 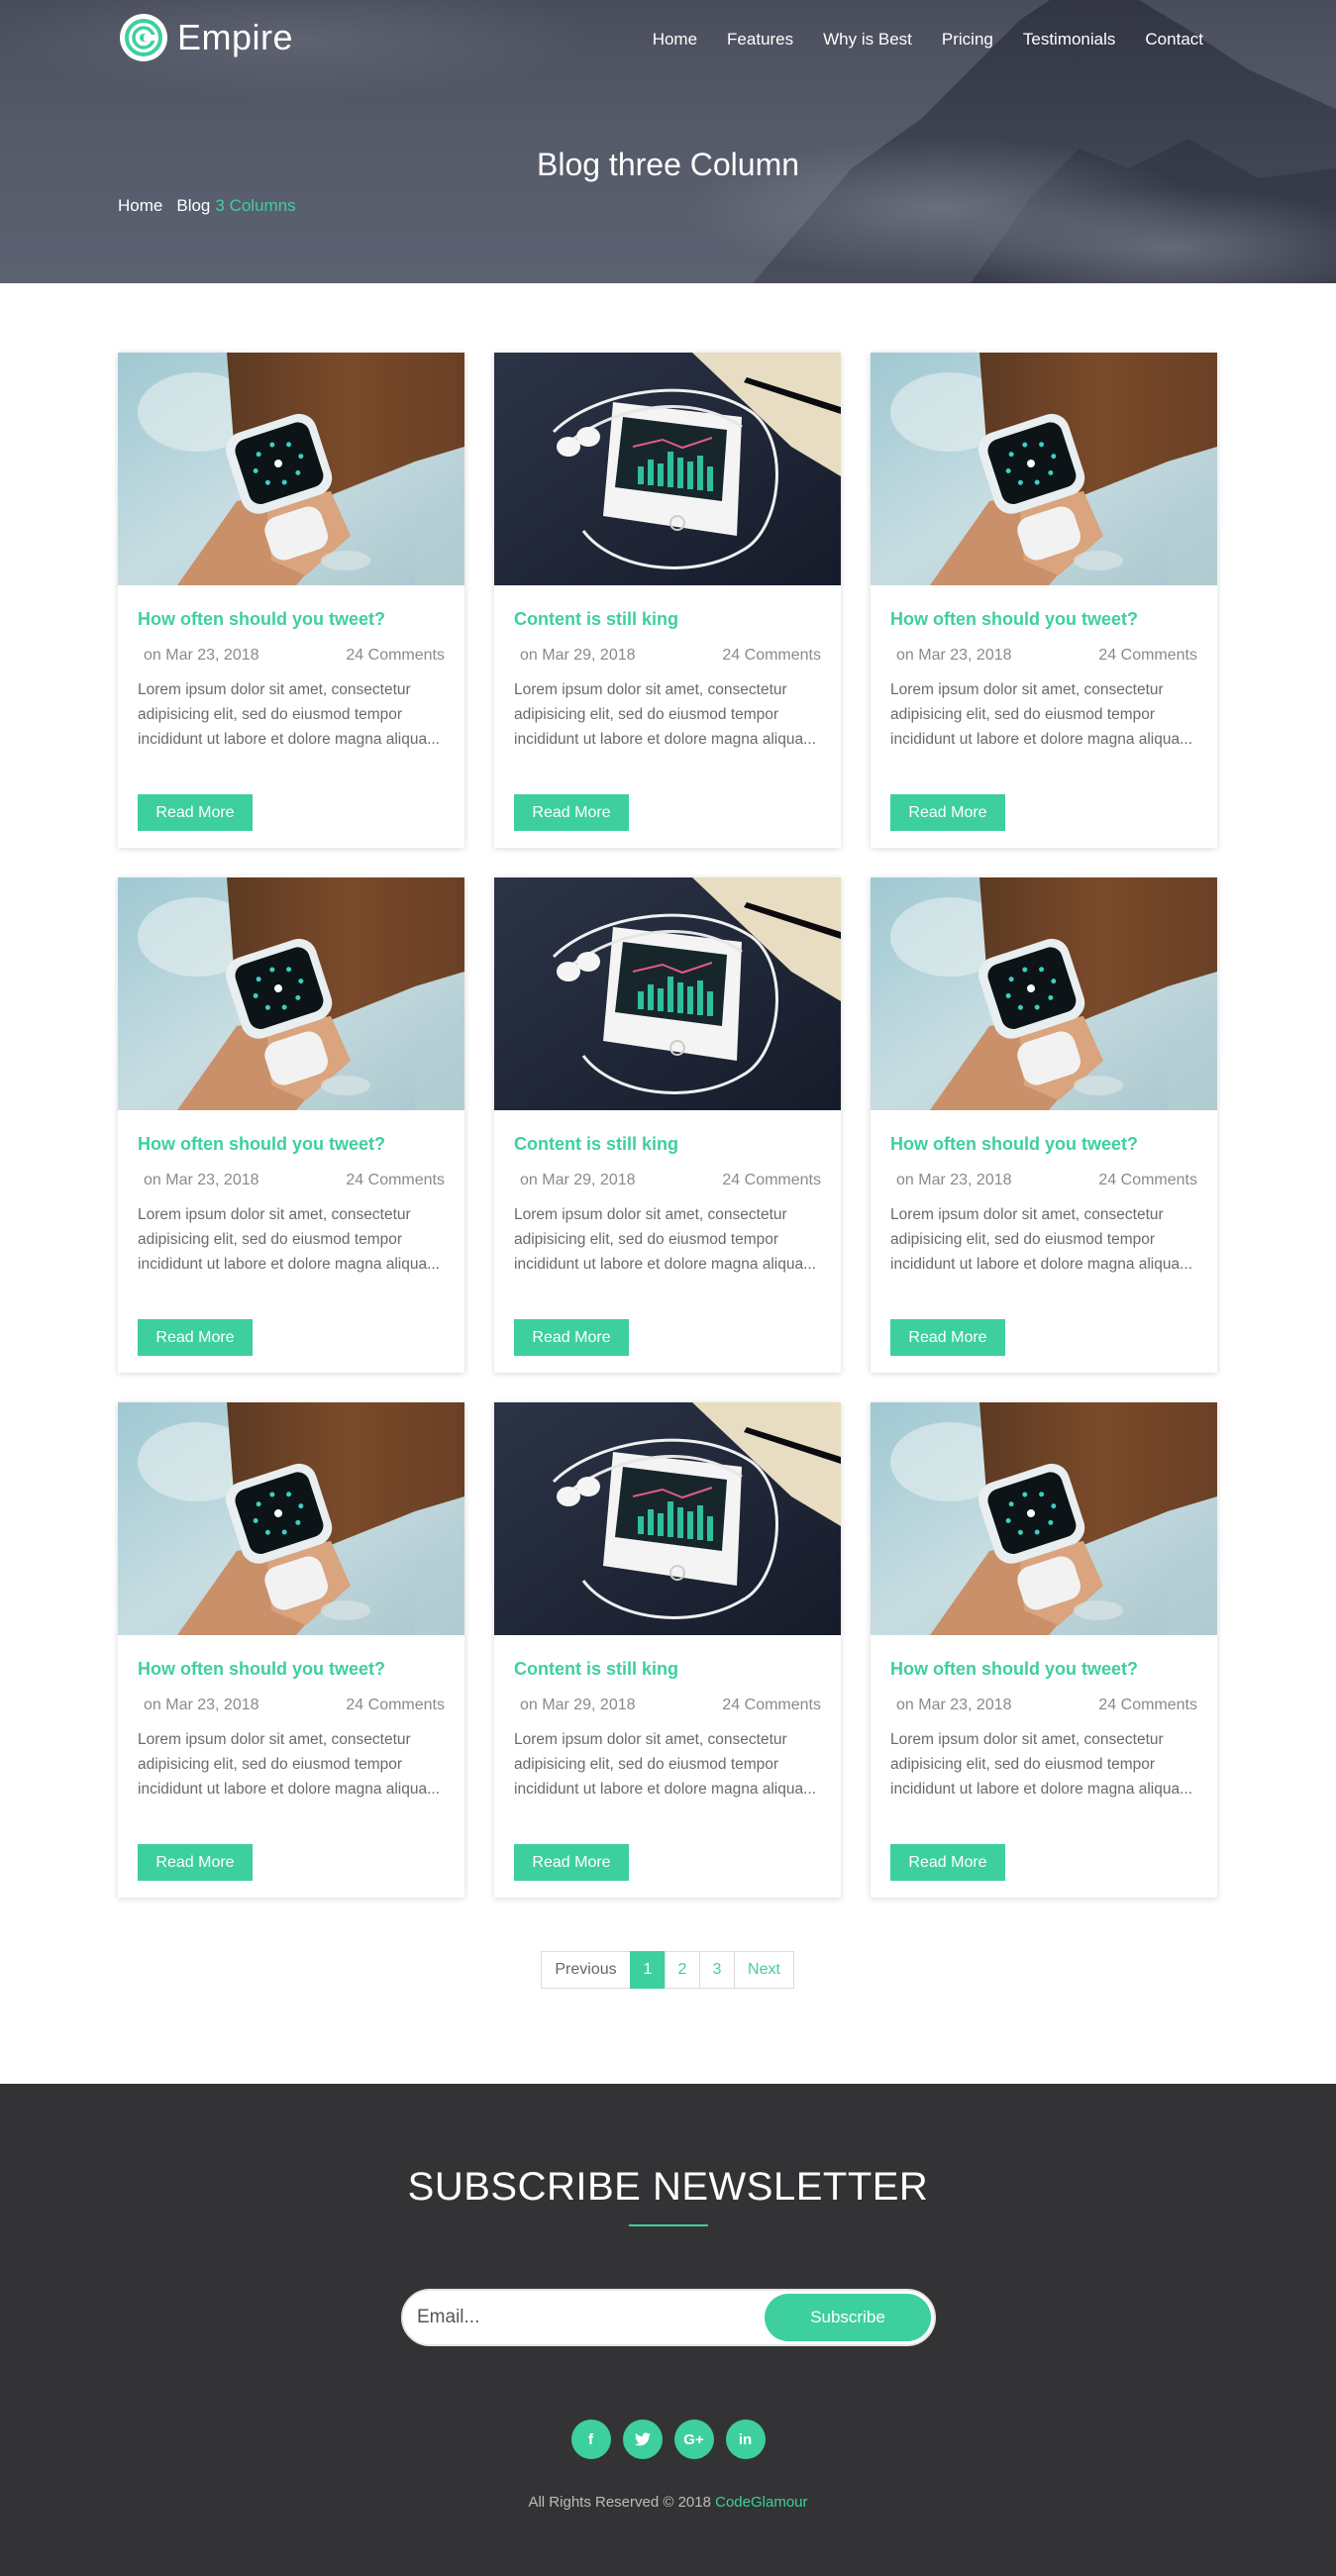 What do you see at coordinates (764, 1970) in the screenshot?
I see `pagination-next: Next` at bounding box center [764, 1970].